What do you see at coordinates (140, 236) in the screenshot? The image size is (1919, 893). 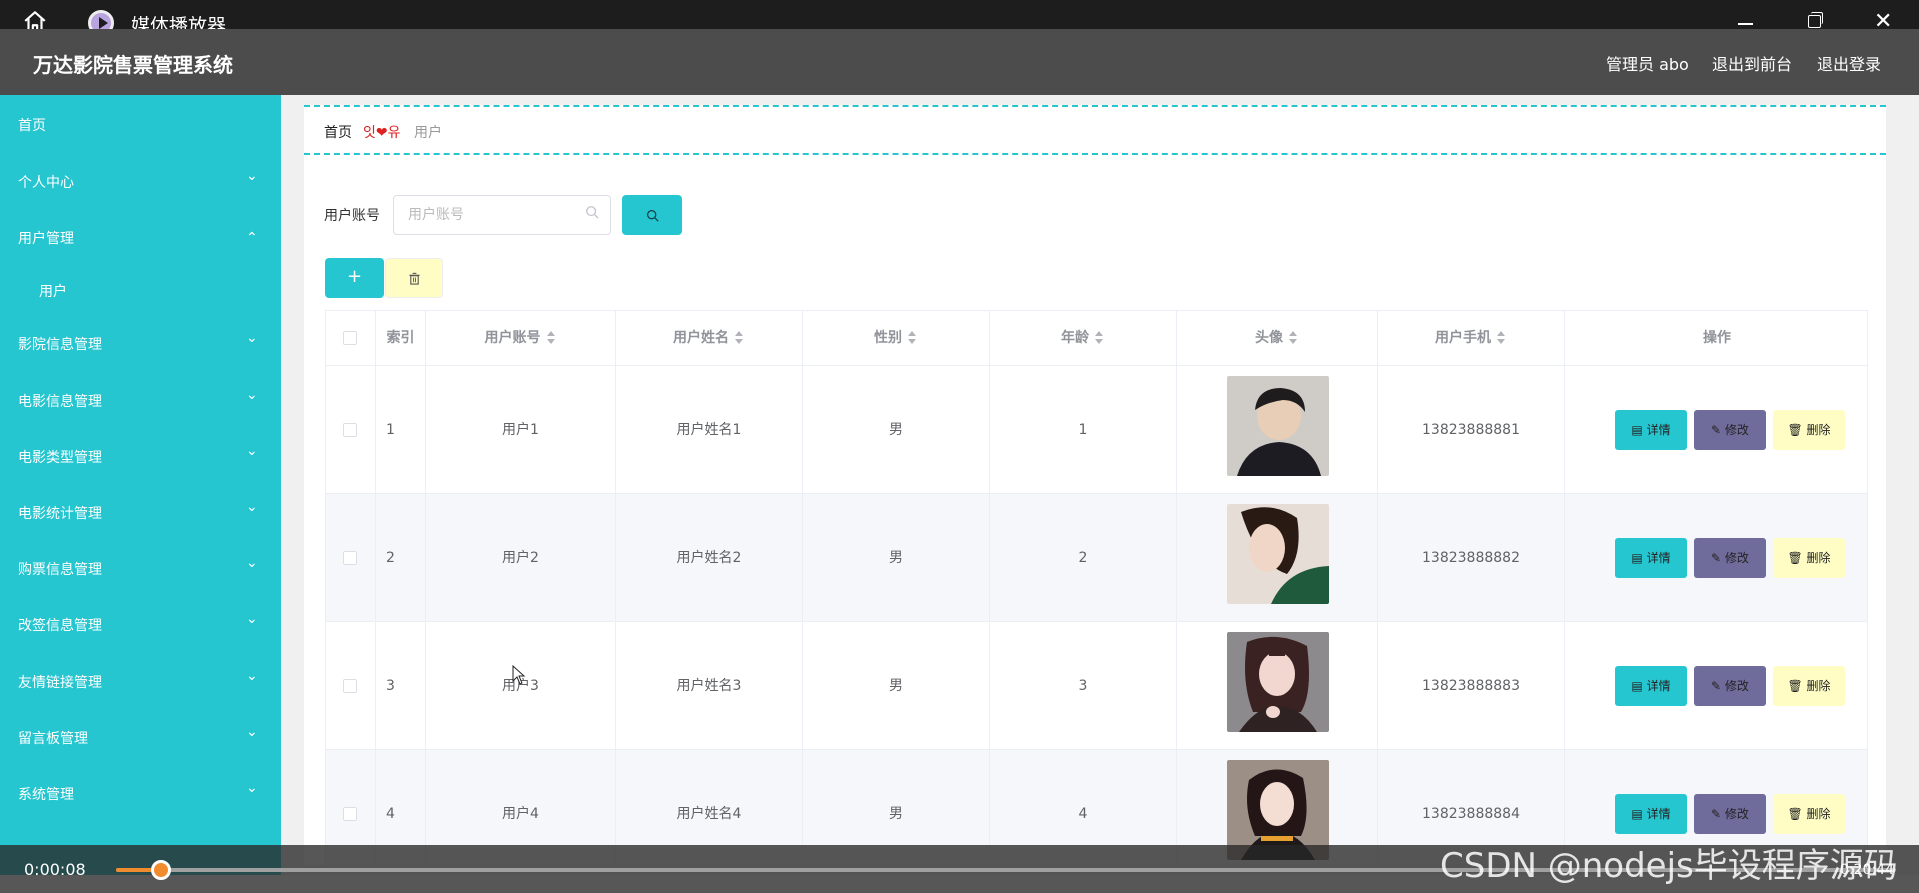 I see `sidebar-item-user-management: 用户管理 ⌃` at bounding box center [140, 236].